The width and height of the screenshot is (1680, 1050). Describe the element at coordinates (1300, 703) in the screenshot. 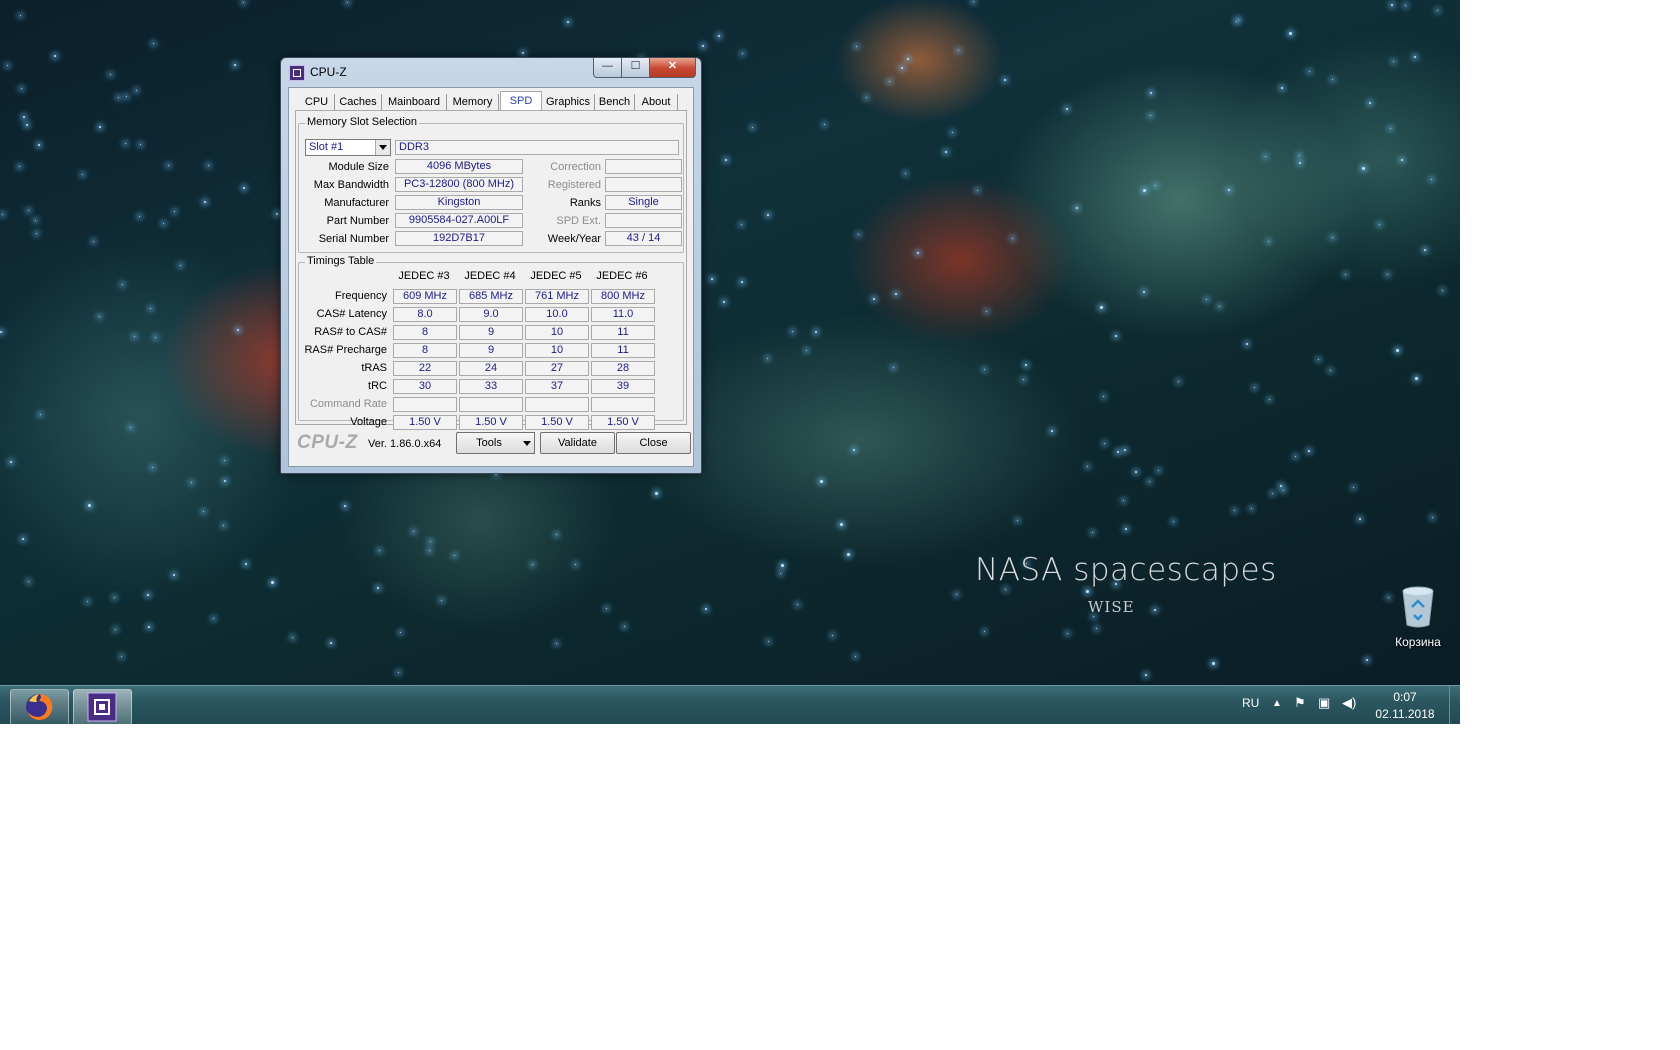

I see `action-center-flag-icon: ⚑` at that location.